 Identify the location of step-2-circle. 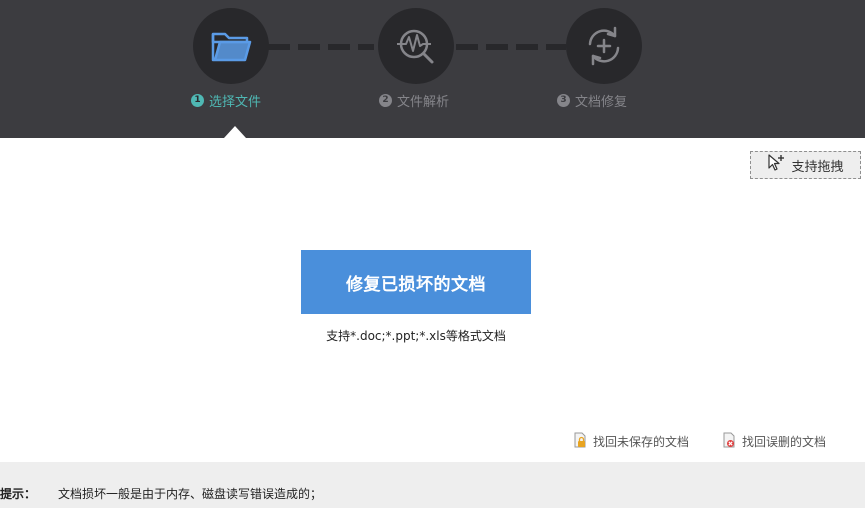
(416, 46).